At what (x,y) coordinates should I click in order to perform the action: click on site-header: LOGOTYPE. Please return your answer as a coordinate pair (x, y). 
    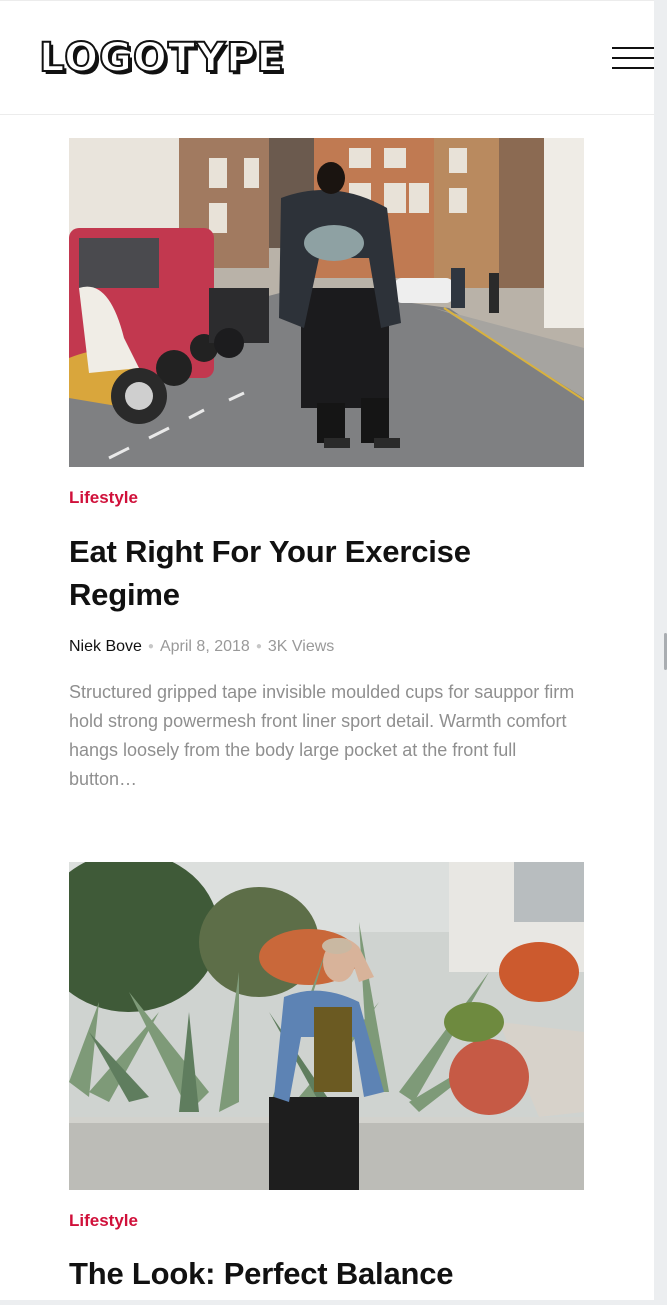
    Looking at the image, I should click on (327, 57).